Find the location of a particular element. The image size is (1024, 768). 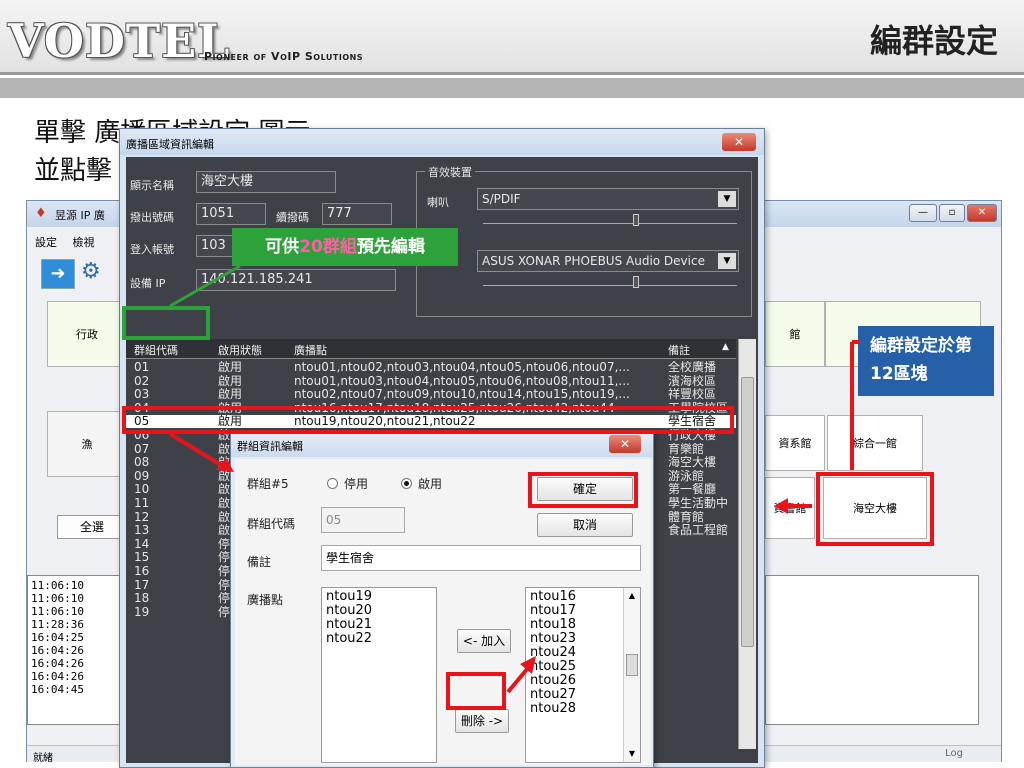

table-cell: 工學院校區 is located at coordinates (698, 408).